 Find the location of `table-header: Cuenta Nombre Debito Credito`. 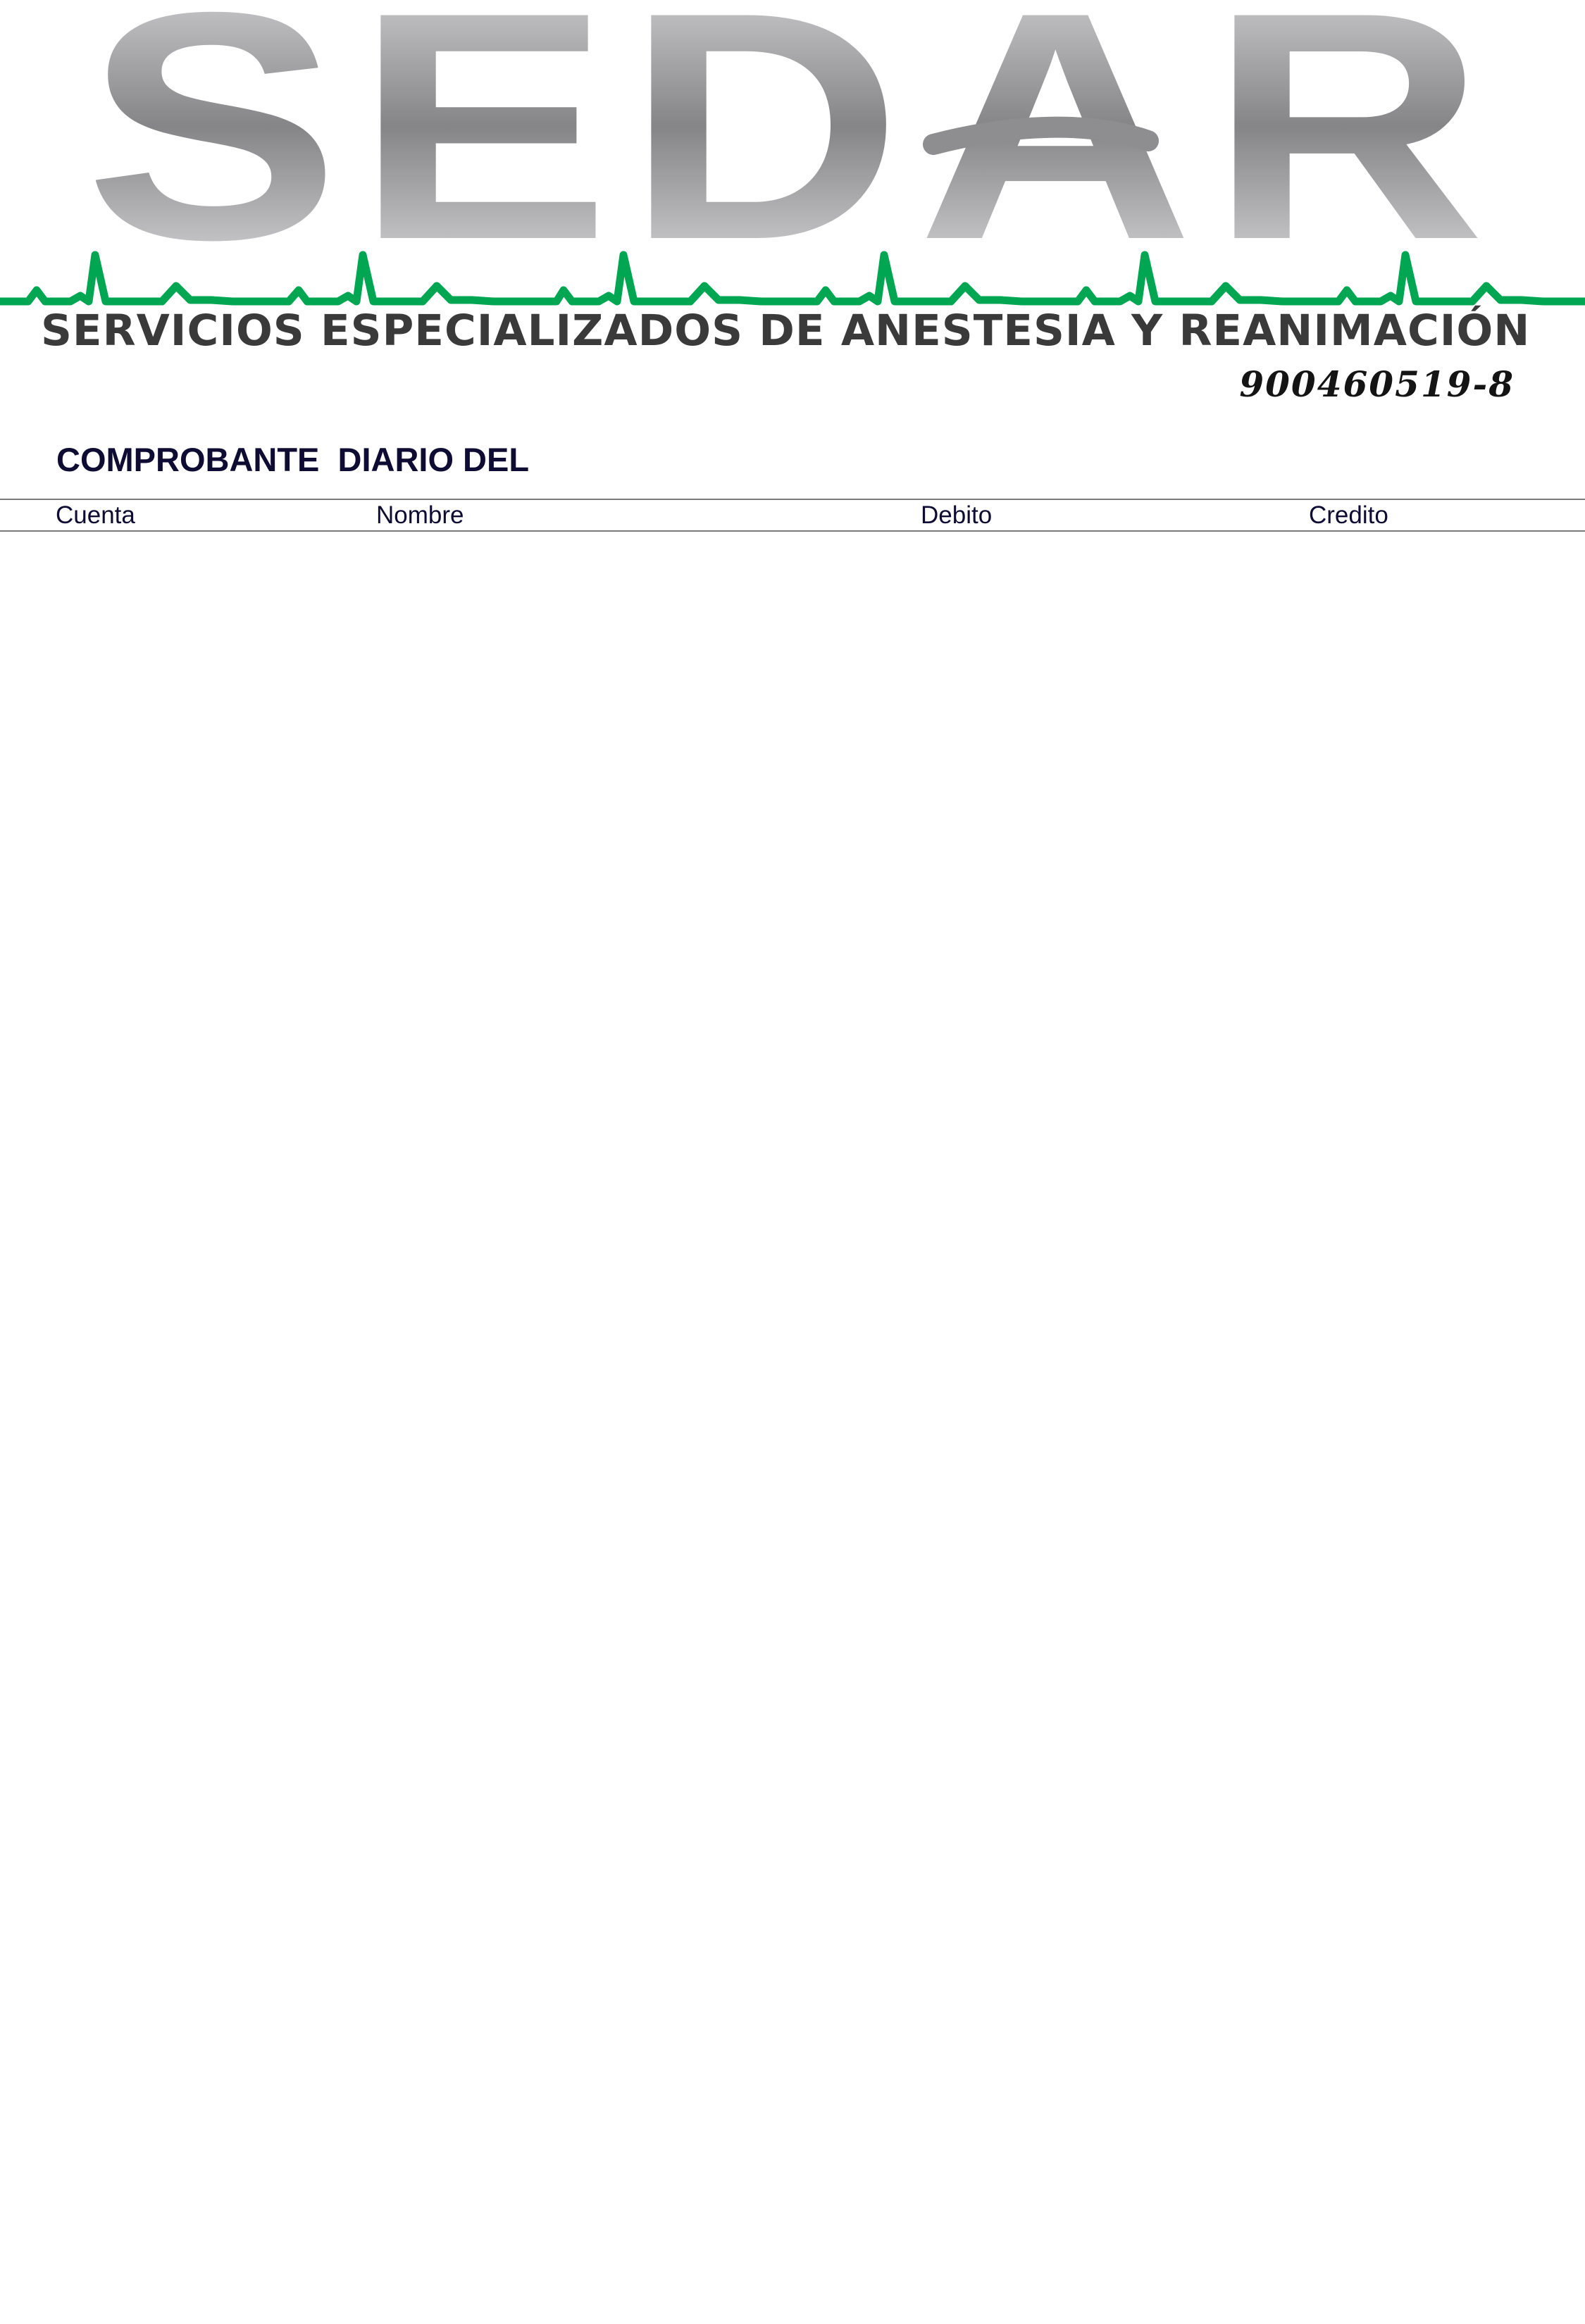

table-header: Cuenta Nombre Debito Credito is located at coordinates (792, 515).